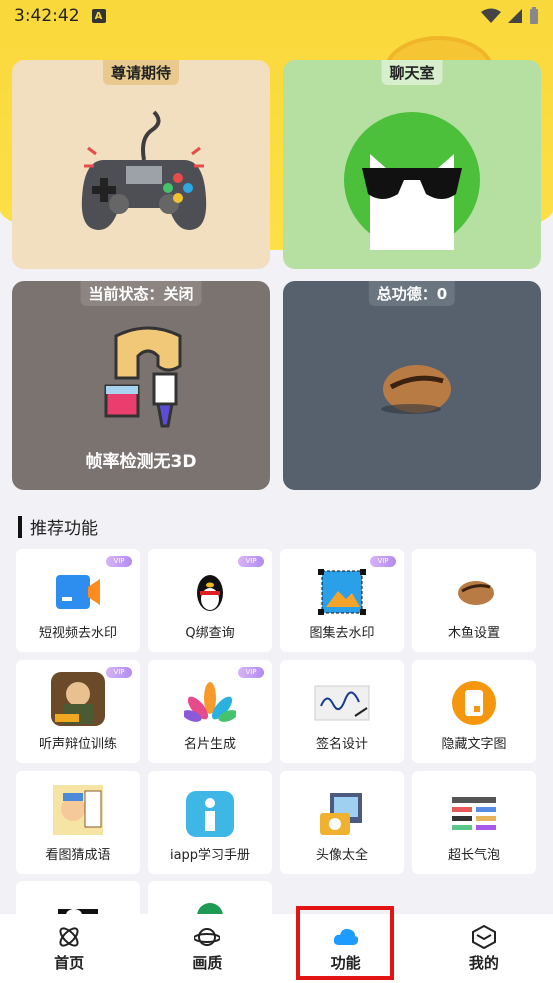 The height and width of the screenshot is (983, 553). I want to click on grid-item-avatar-collection: 头像太全, so click(342, 822).